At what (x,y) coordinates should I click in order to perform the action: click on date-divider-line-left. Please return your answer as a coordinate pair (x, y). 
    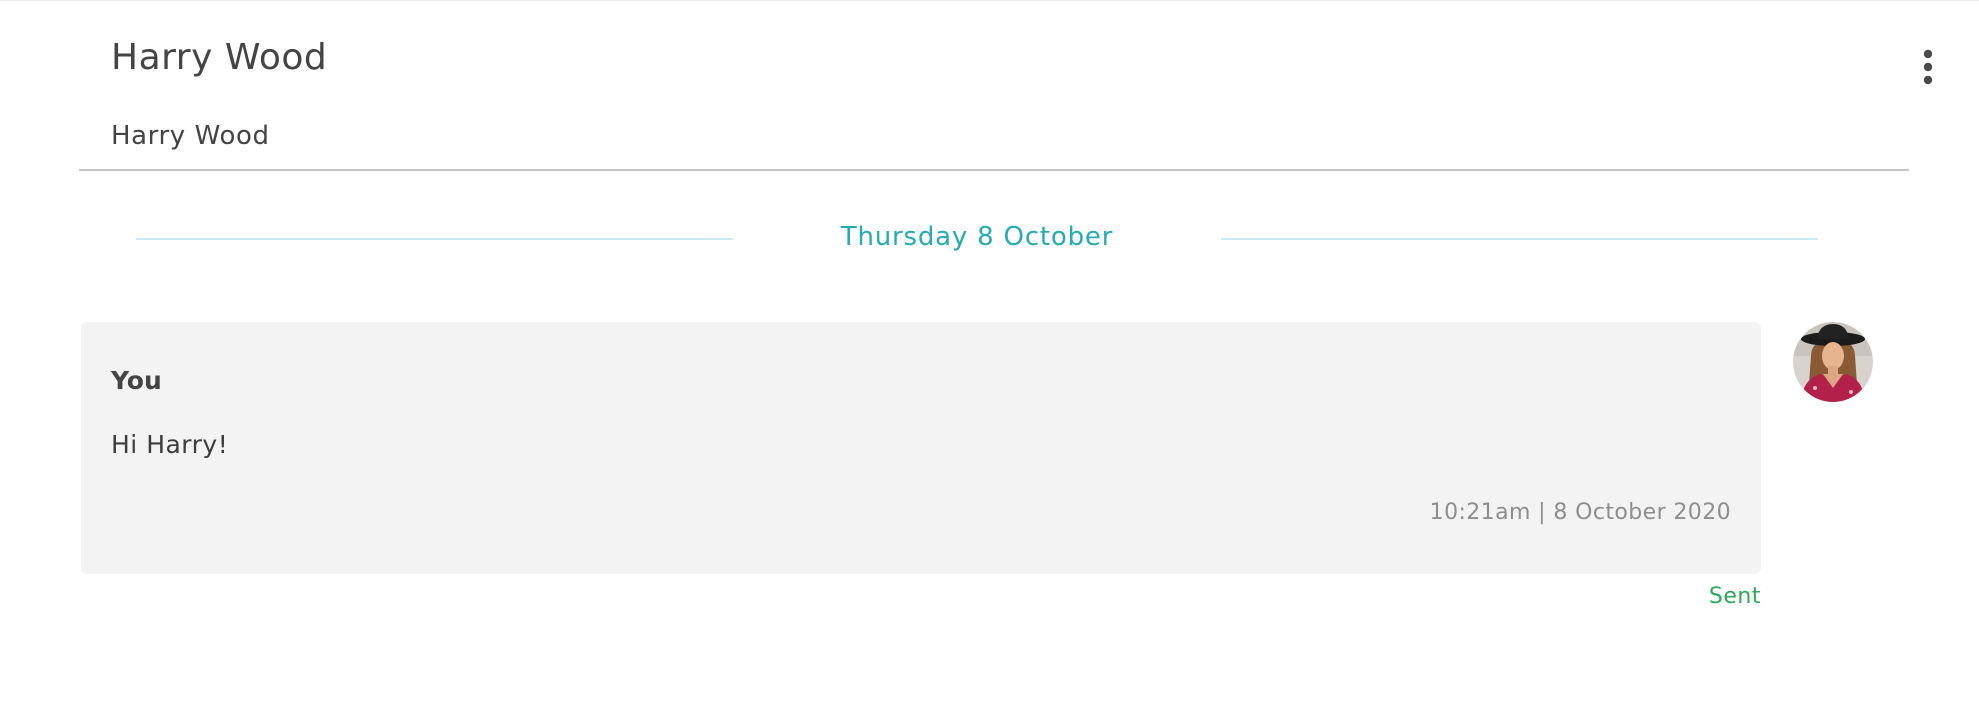
    Looking at the image, I should click on (434, 239).